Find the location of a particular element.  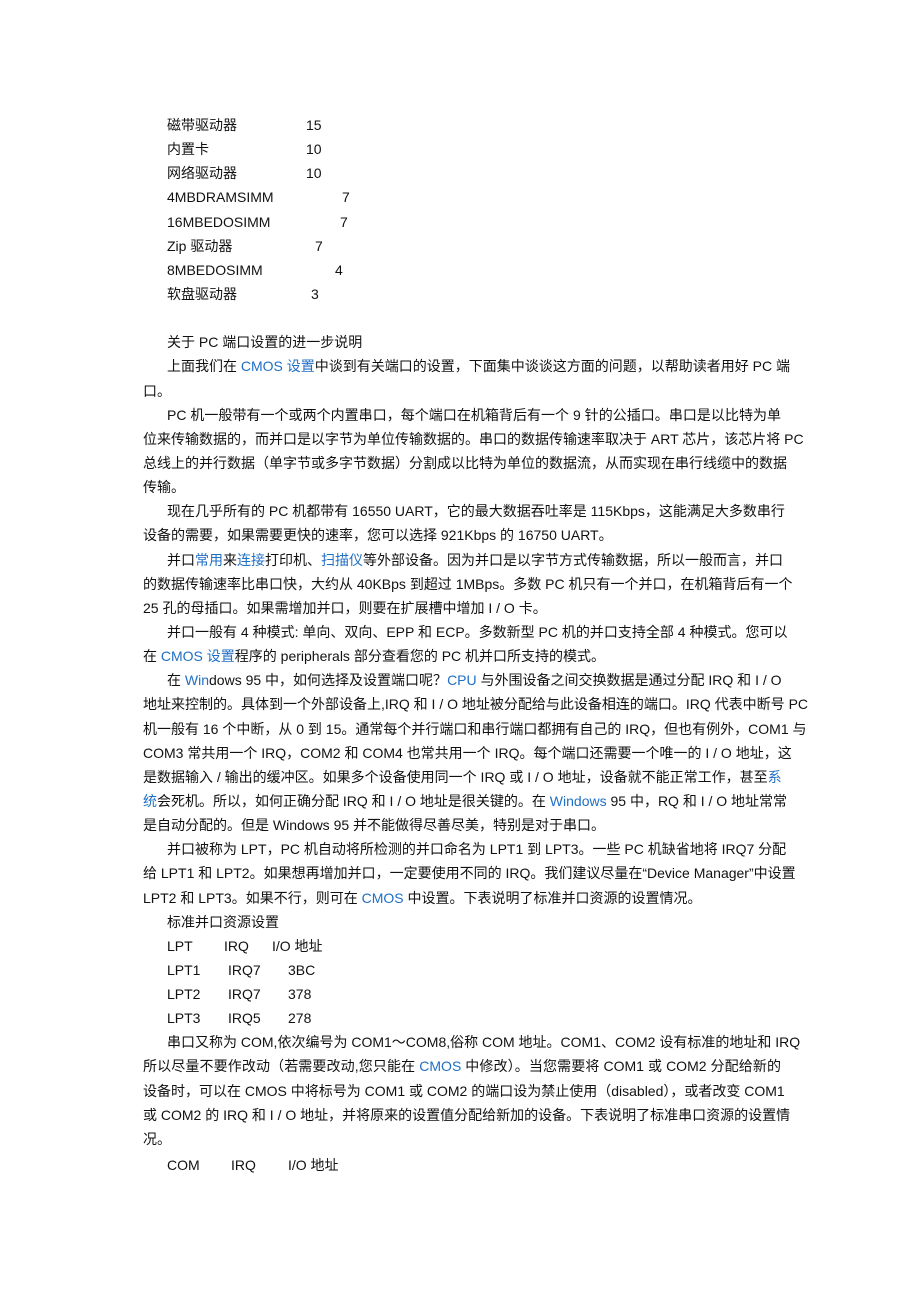

table-cell: LPT3 is located at coordinates (184, 1018).